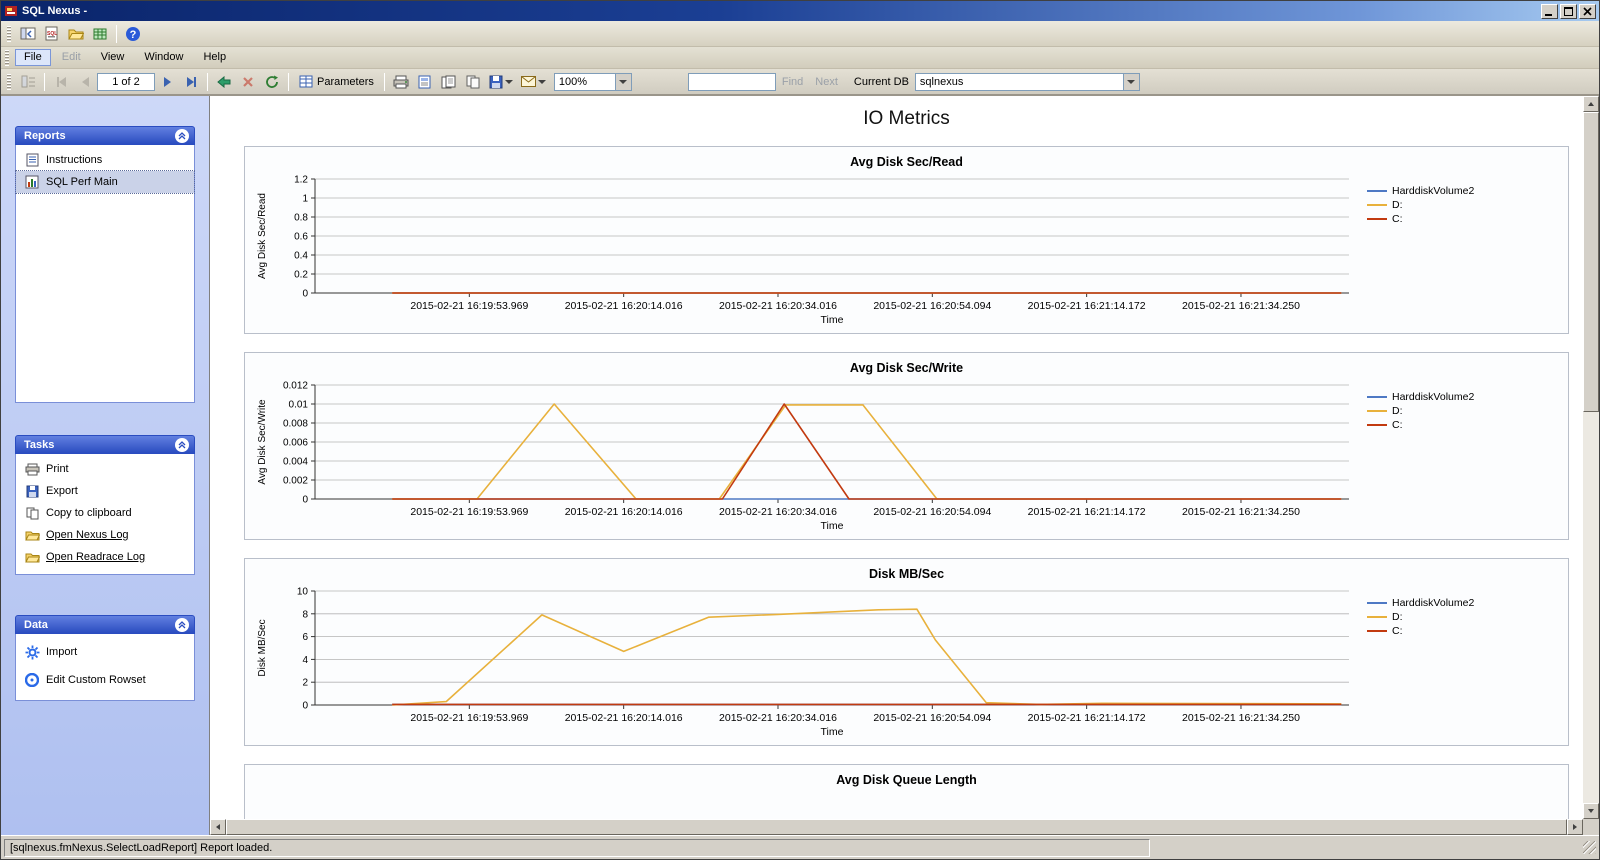 This screenshot has width=1600, height=860. Describe the element at coordinates (214, 57) in the screenshot. I see `menu-help: Help` at that location.